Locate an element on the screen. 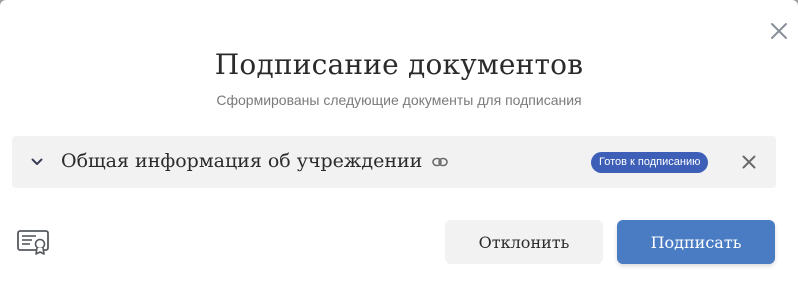  certificate-button is located at coordinates (33, 242).